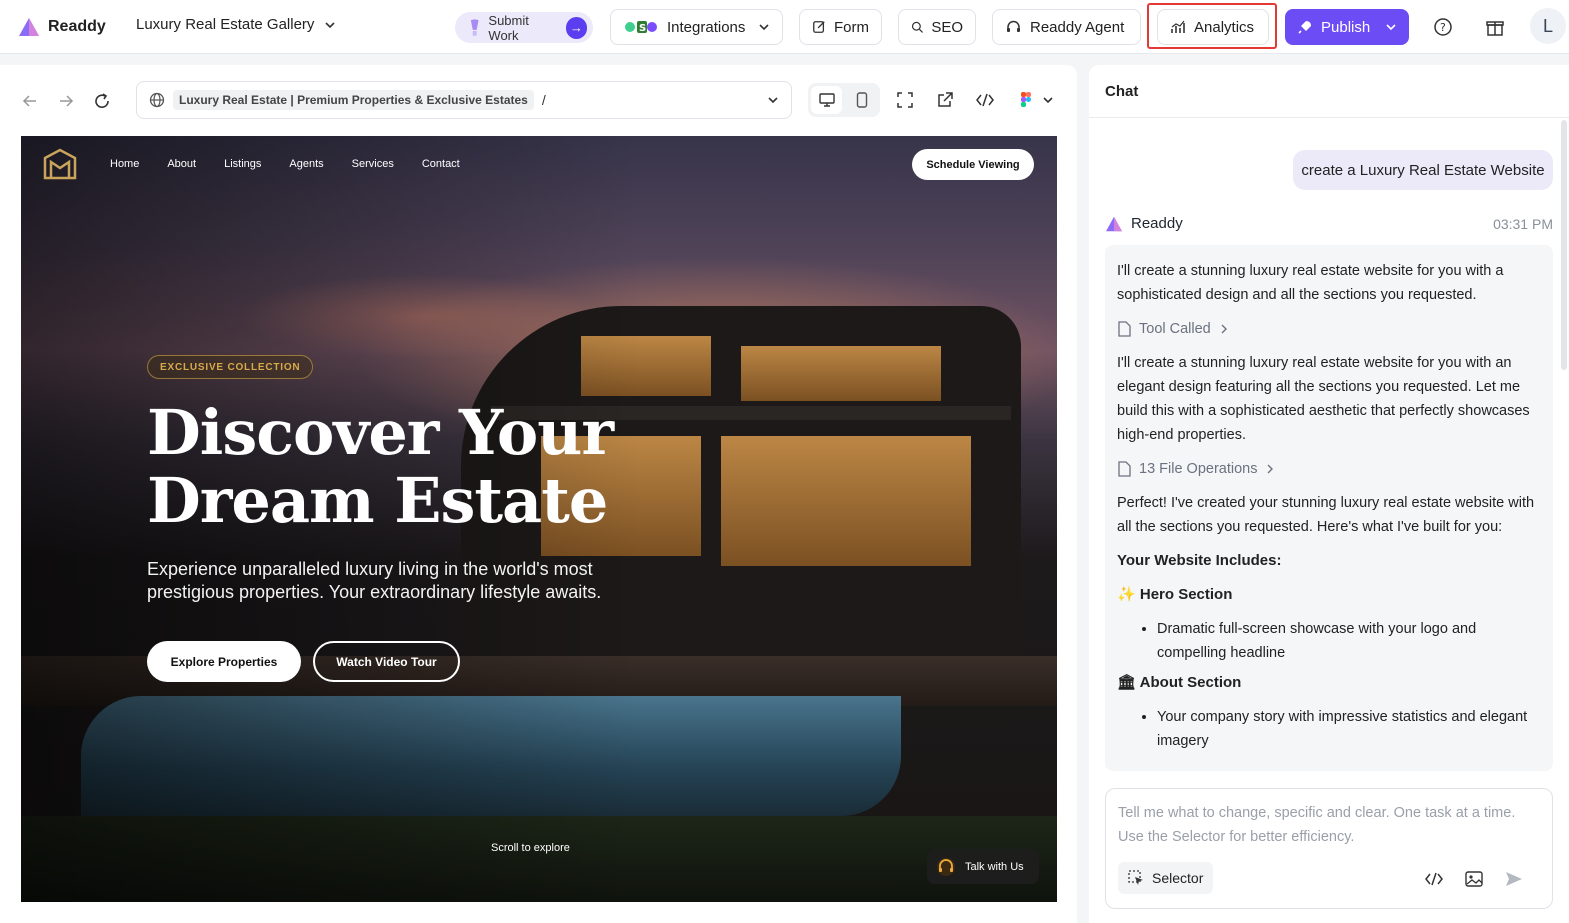 The image size is (1569, 923). Describe the element at coordinates (1329, 117) in the screenshot. I see `chat-divider` at that location.